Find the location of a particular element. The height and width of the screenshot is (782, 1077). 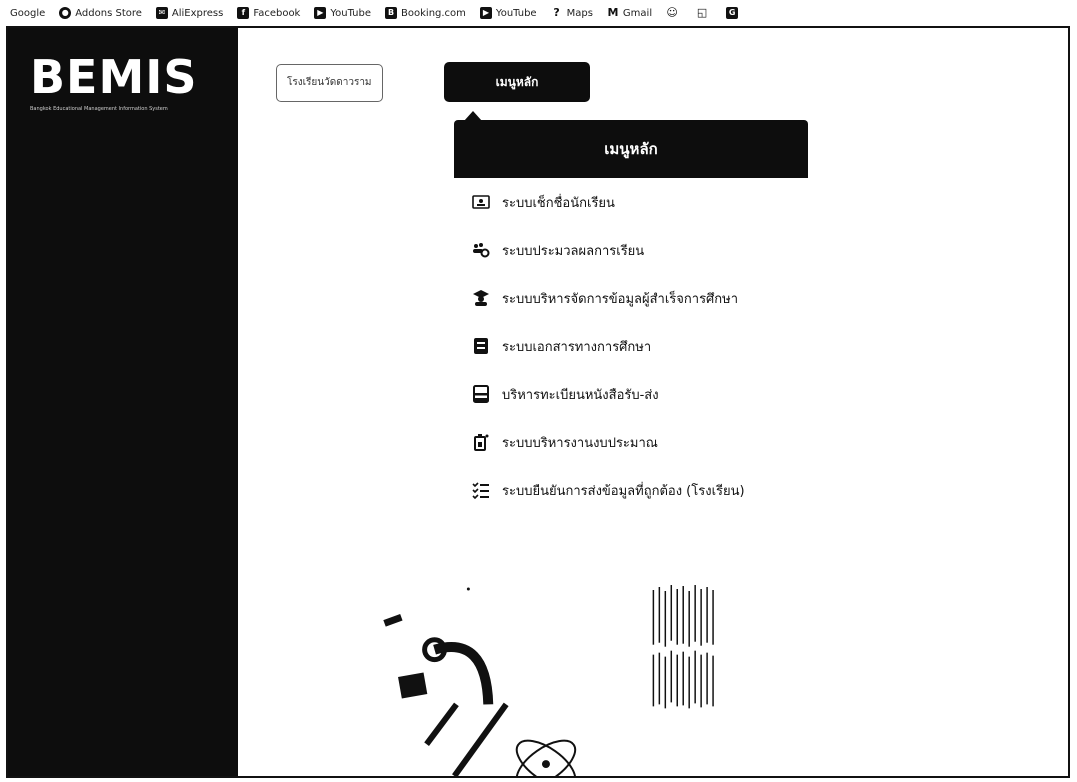

facebook-icon: f is located at coordinates (243, 13).